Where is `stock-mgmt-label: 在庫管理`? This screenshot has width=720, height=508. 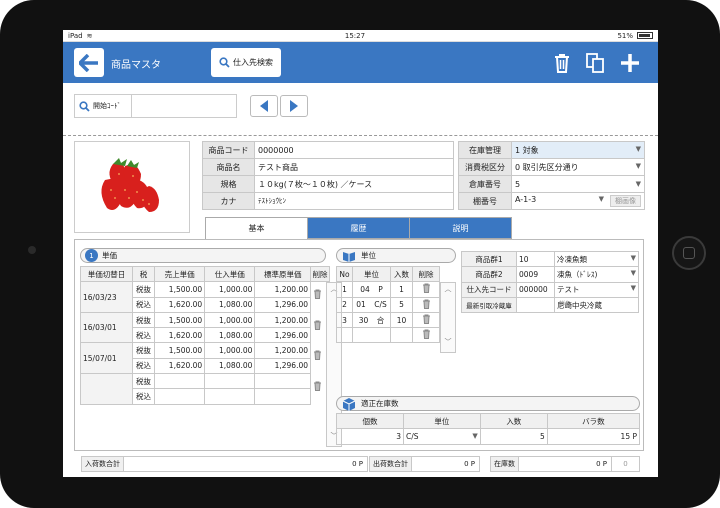
stock-mgmt-label: 在庫管理 is located at coordinates (485, 150).